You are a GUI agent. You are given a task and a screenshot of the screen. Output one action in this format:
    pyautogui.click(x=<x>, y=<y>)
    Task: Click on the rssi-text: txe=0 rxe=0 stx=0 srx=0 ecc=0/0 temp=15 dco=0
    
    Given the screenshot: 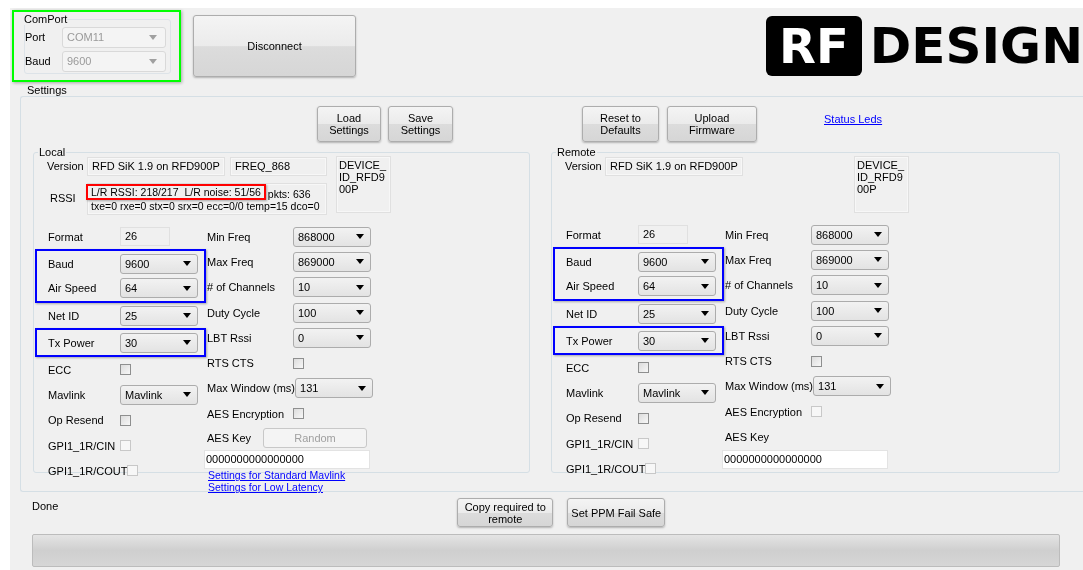 What is the action you would take?
    pyautogui.click(x=206, y=206)
    